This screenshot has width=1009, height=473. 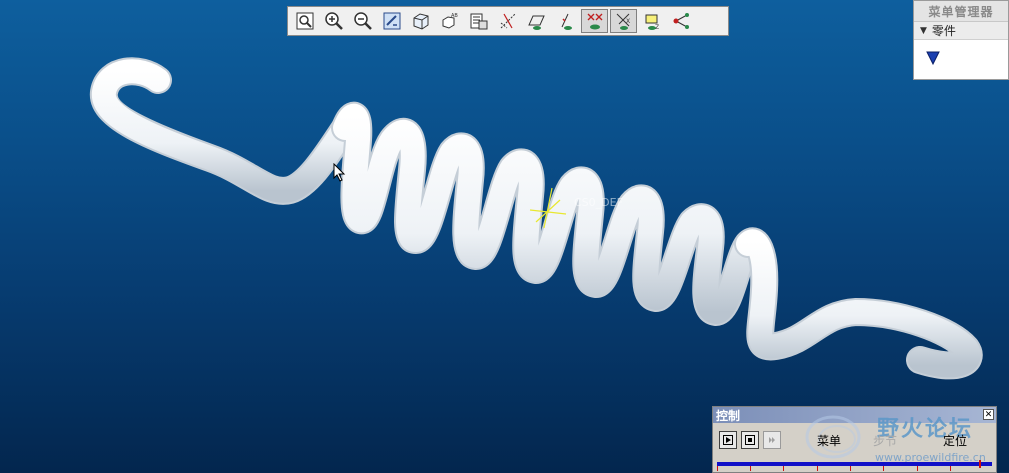 I want to click on repaint-icon, so click(x=391, y=21).